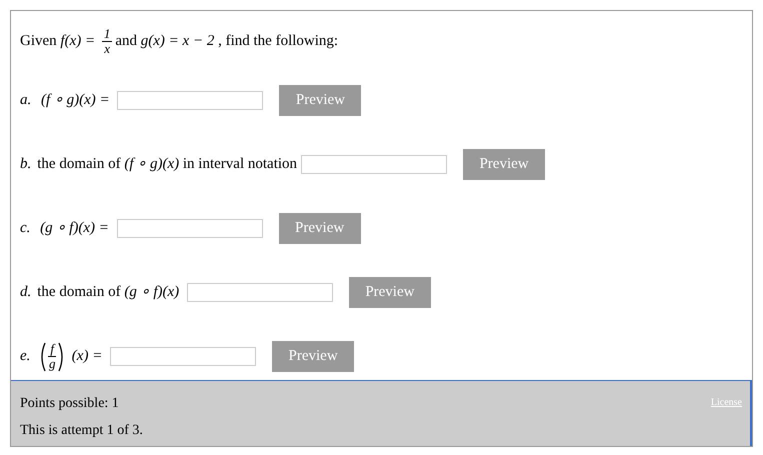  Describe the element at coordinates (159, 164) in the screenshot. I see `question-prompt: b. the domain of (f ∘ g)(x) in interval notation` at that location.